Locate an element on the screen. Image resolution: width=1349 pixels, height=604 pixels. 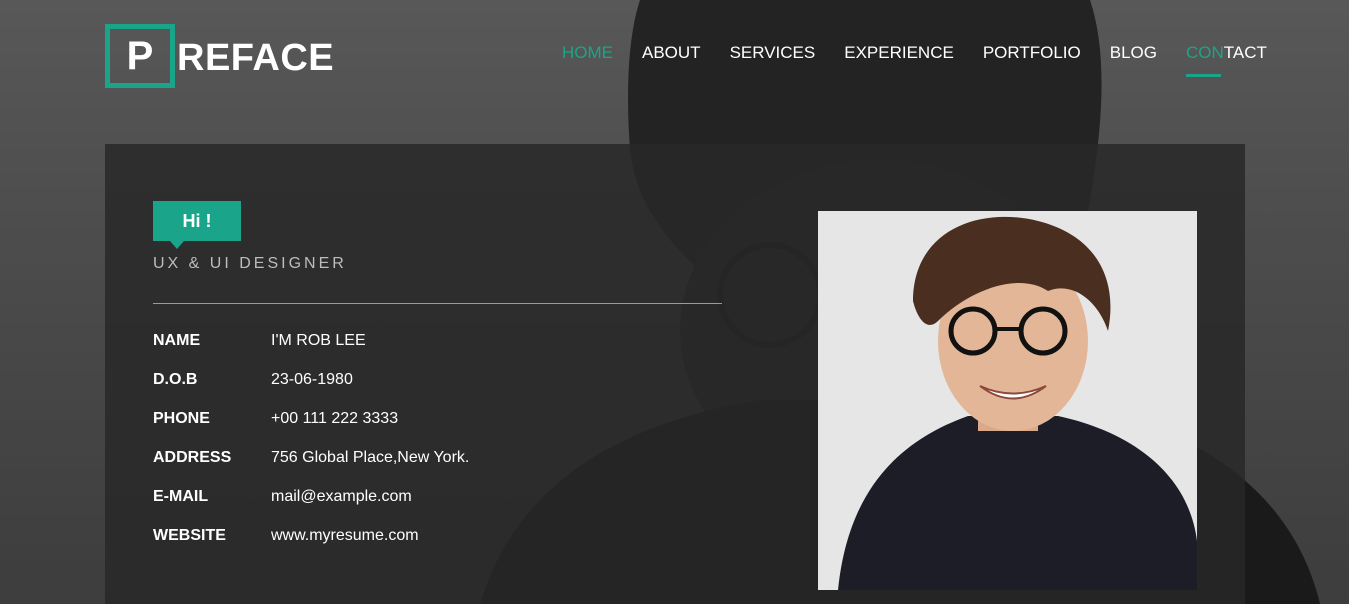
info-row-name: NAME I'M ROB LEE is located at coordinates (311, 351).